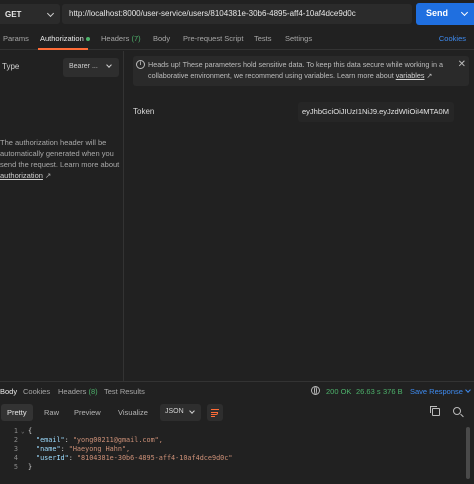 The image size is (474, 484). Describe the element at coordinates (30, 431) in the screenshot. I see `code-text: {` at that location.